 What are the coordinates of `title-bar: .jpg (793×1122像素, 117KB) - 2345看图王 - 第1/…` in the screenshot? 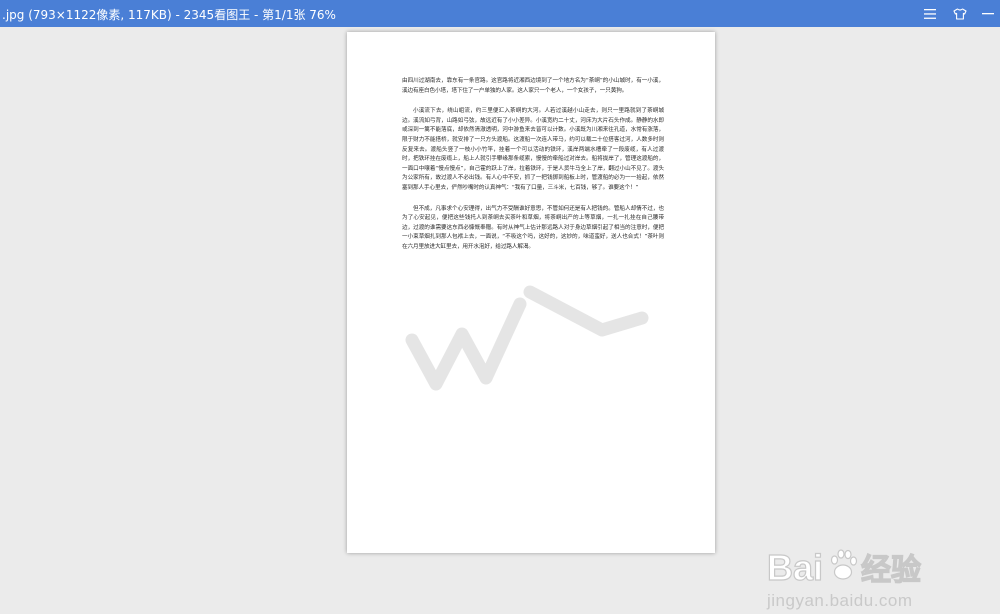 It's located at (500, 13).